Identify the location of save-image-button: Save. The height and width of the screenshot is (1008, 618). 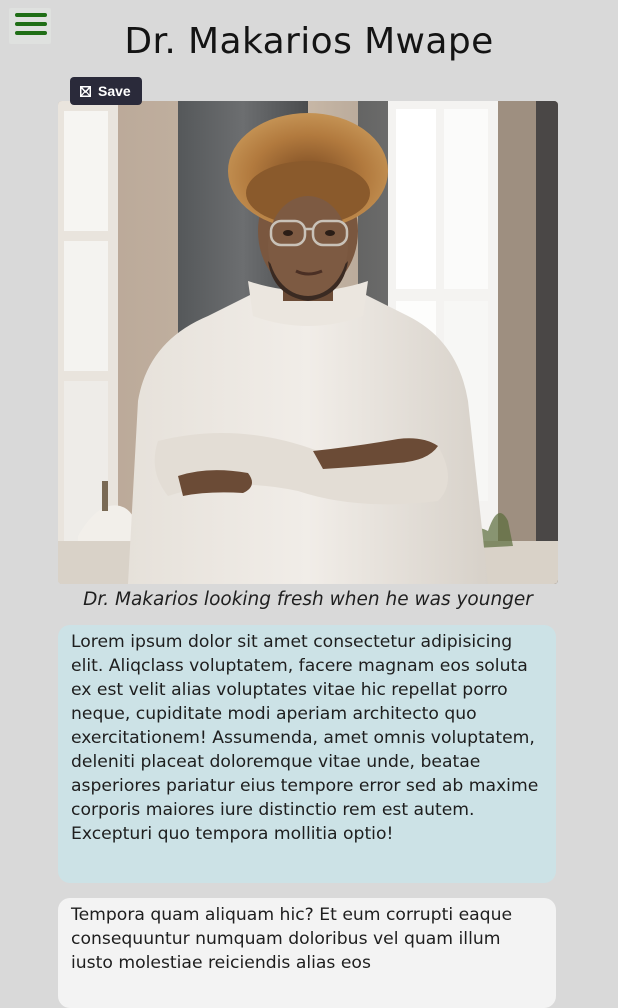
(106, 91).